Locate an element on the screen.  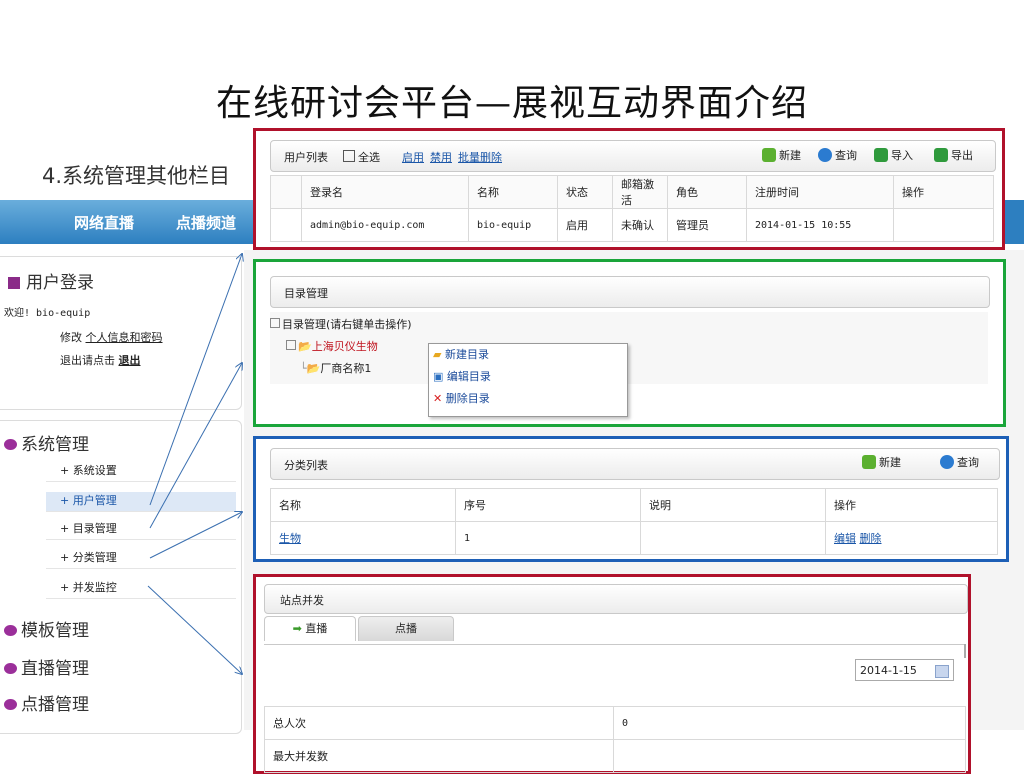
cell-name: bio-equip is located at coordinates (513, 225).